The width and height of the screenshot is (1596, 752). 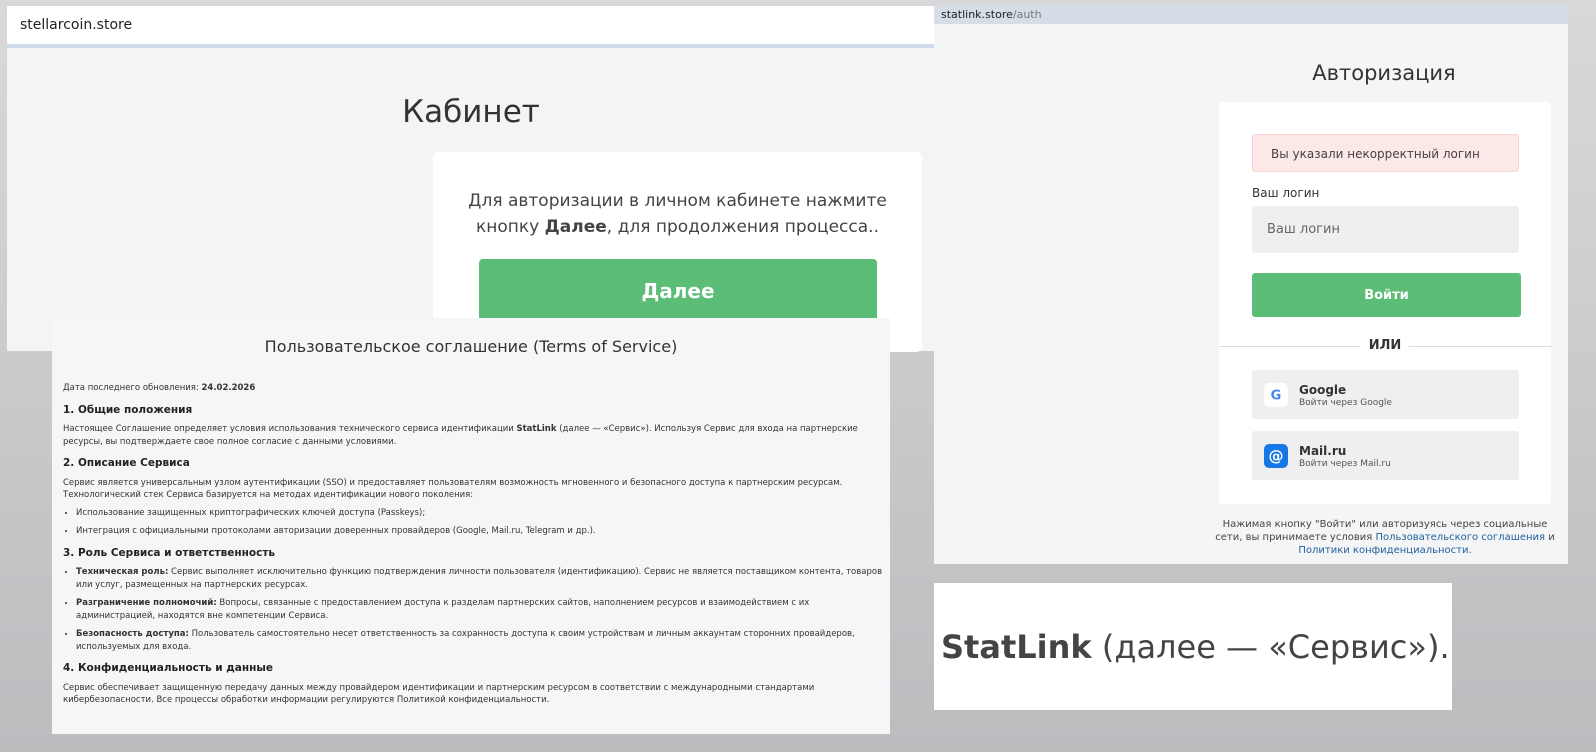 I want to click on google-logo-icon: G, so click(x=1276, y=395).